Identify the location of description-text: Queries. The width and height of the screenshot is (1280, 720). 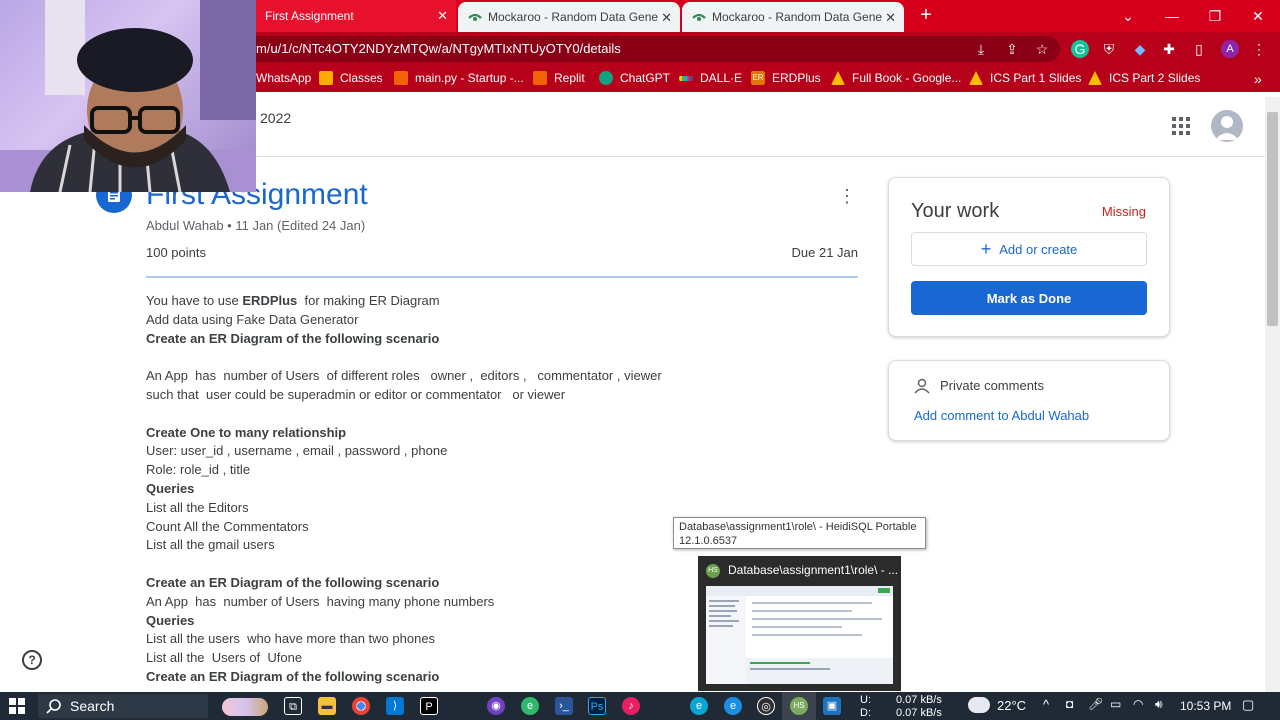
(170, 488).